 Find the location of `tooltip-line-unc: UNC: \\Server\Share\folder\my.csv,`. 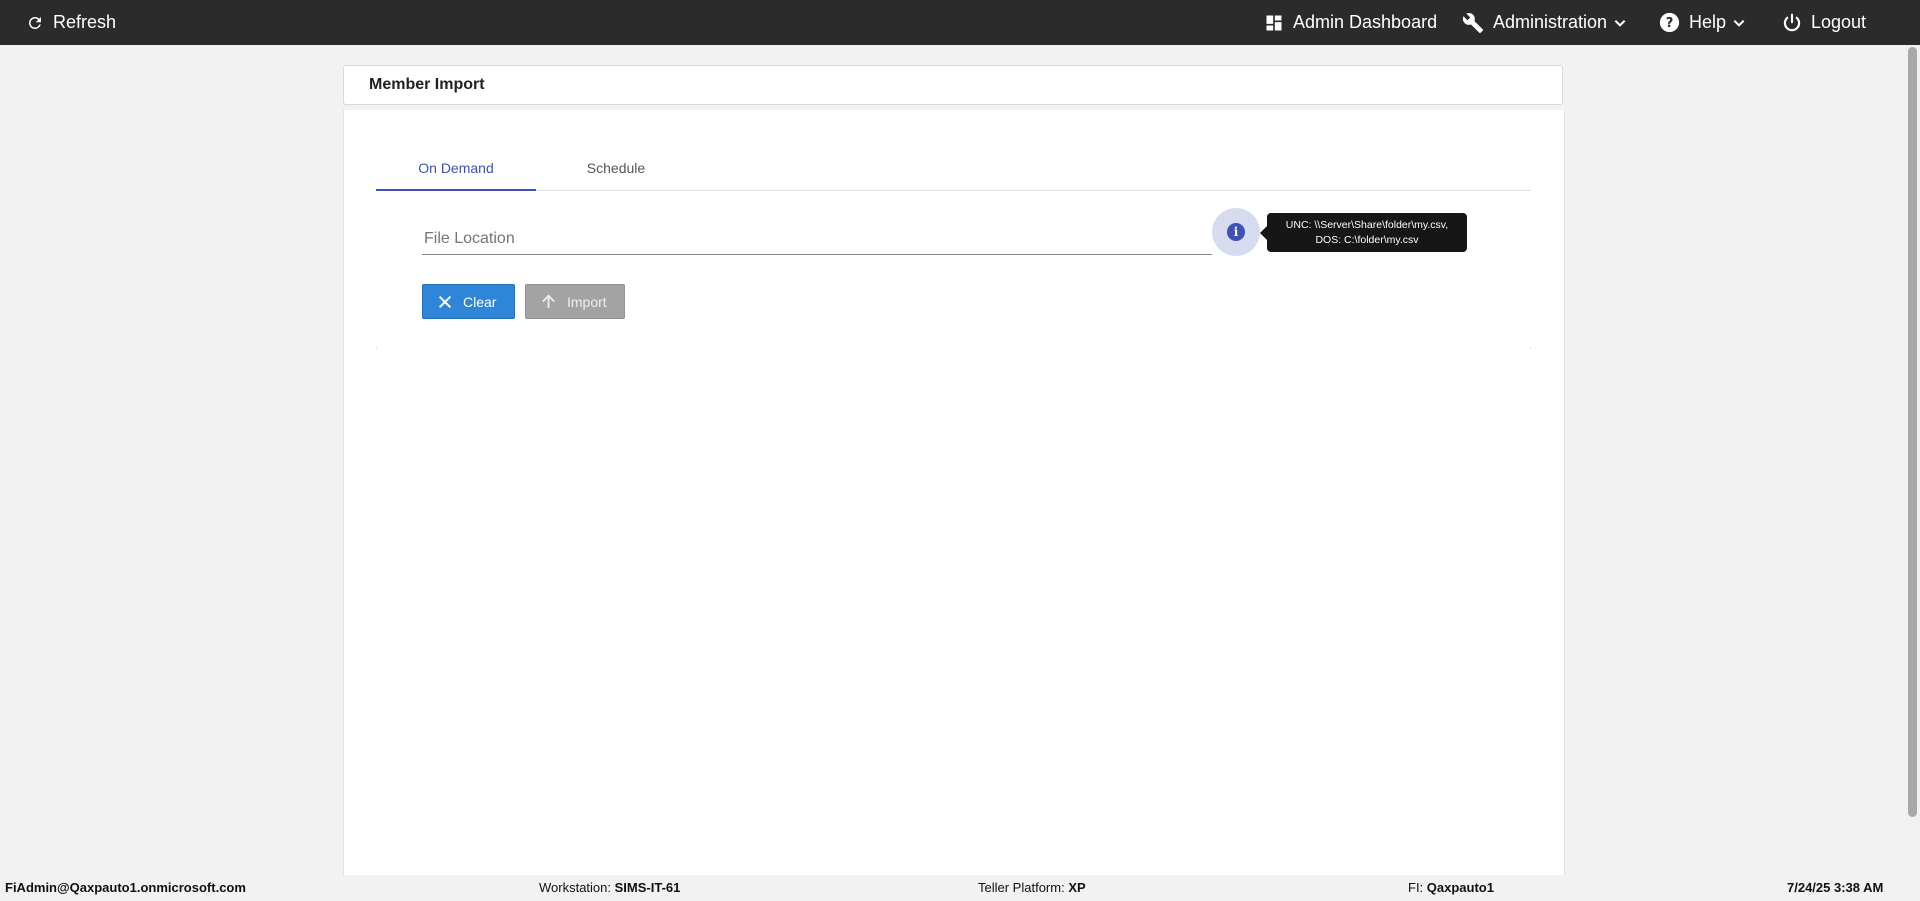

tooltip-line-unc: UNC: \\Server\Share\folder\my.csv, is located at coordinates (1367, 224).